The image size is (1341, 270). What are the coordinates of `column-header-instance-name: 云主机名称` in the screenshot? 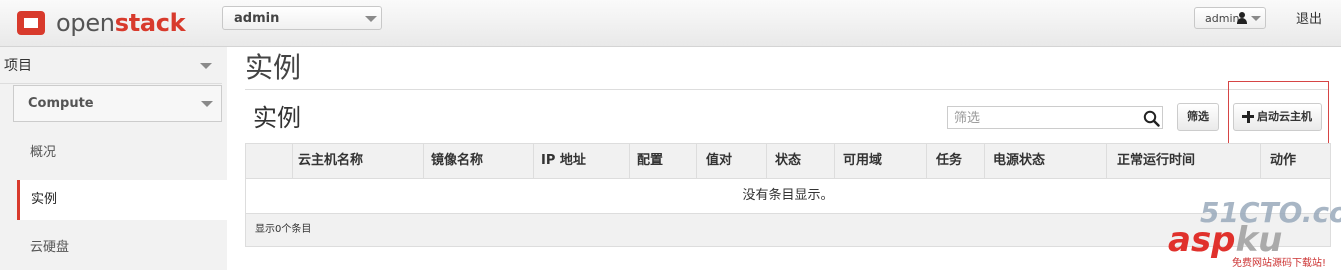 It's located at (330, 161).